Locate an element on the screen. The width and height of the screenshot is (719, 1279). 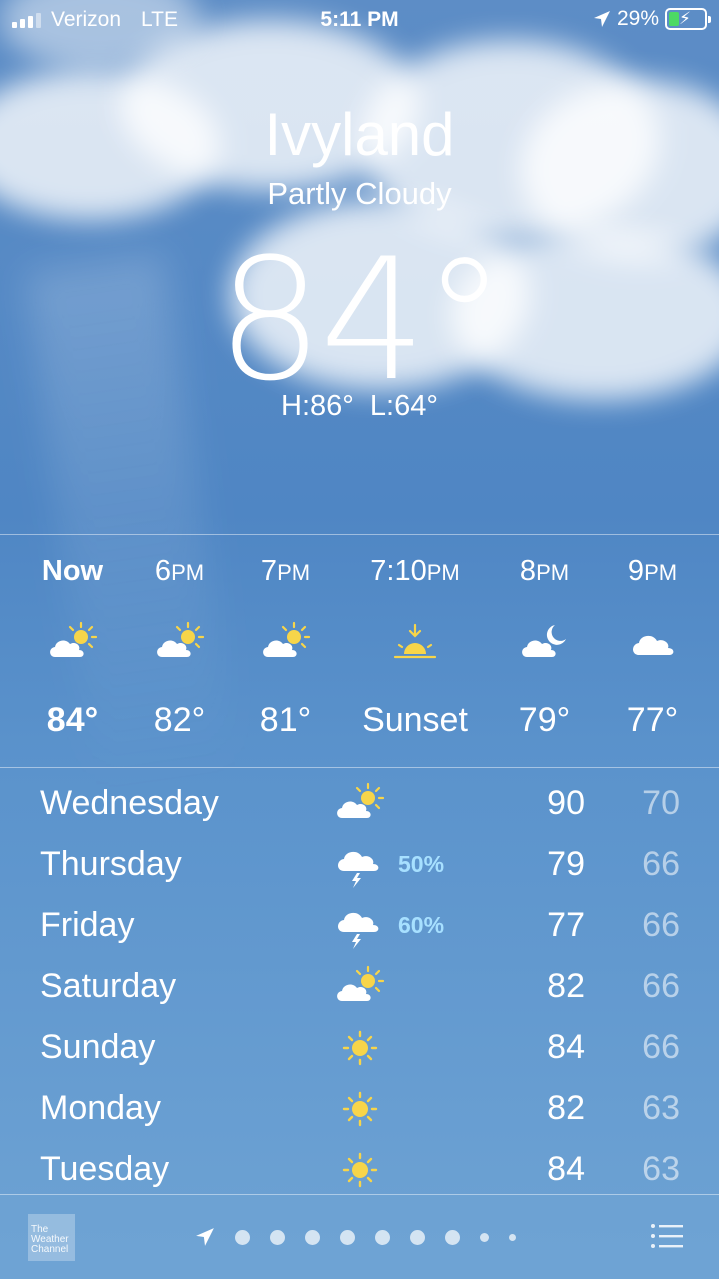
moon-cloud-icon is located at coordinates (543, 641).